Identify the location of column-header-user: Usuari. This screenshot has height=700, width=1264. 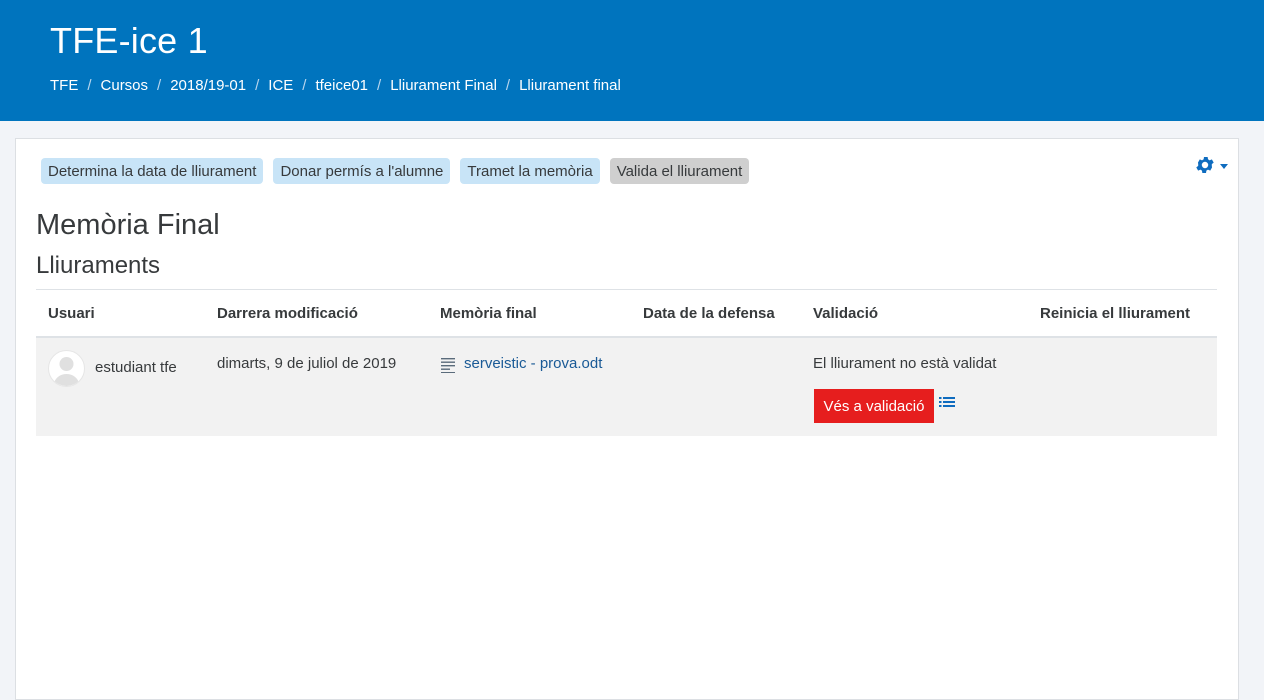
(71, 313).